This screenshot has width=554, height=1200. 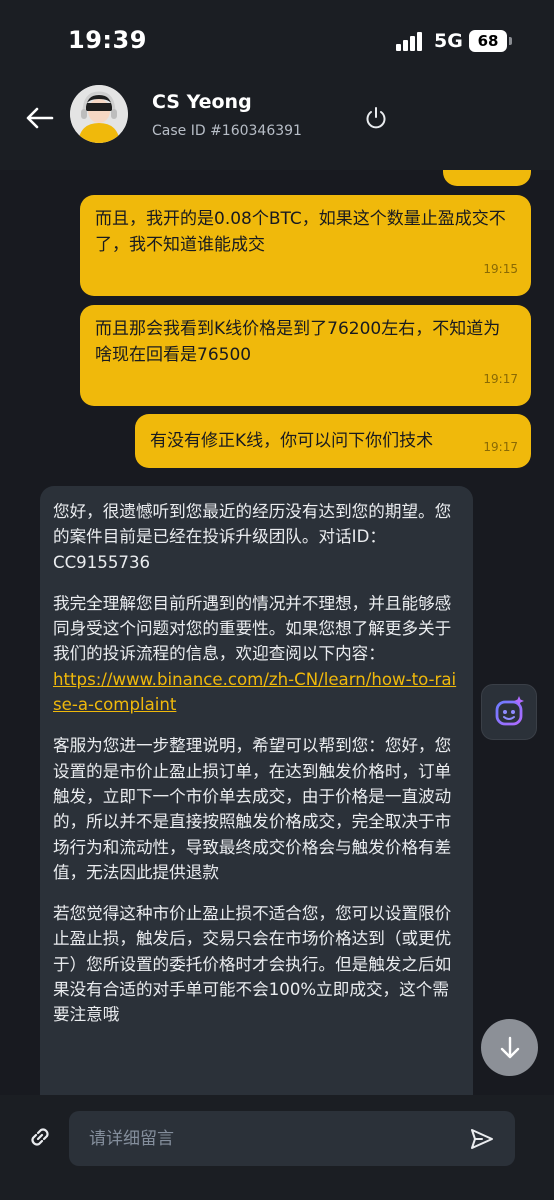 I want to click on power-icon, so click(x=376, y=118).